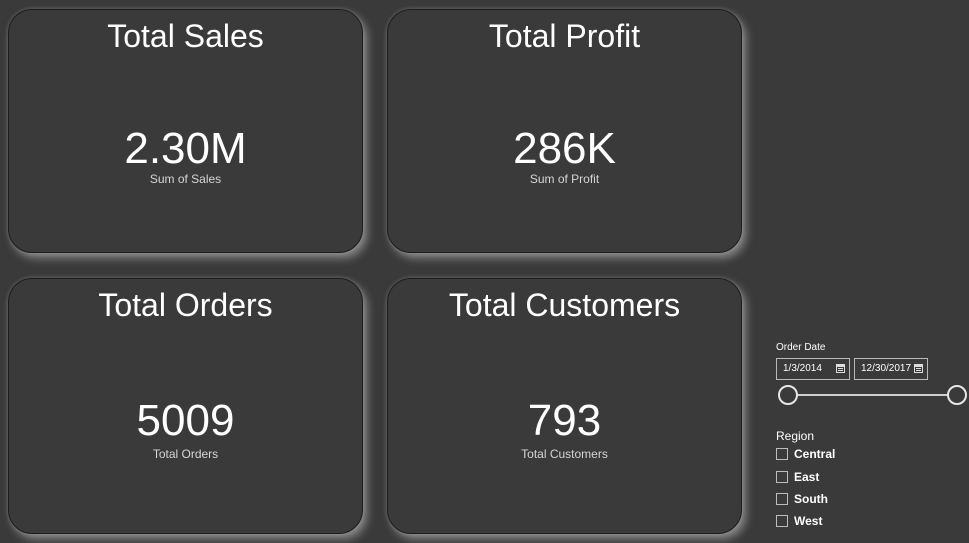 Image resolution: width=969 pixels, height=543 pixels. I want to click on card-title: Total Orders, so click(185, 305).